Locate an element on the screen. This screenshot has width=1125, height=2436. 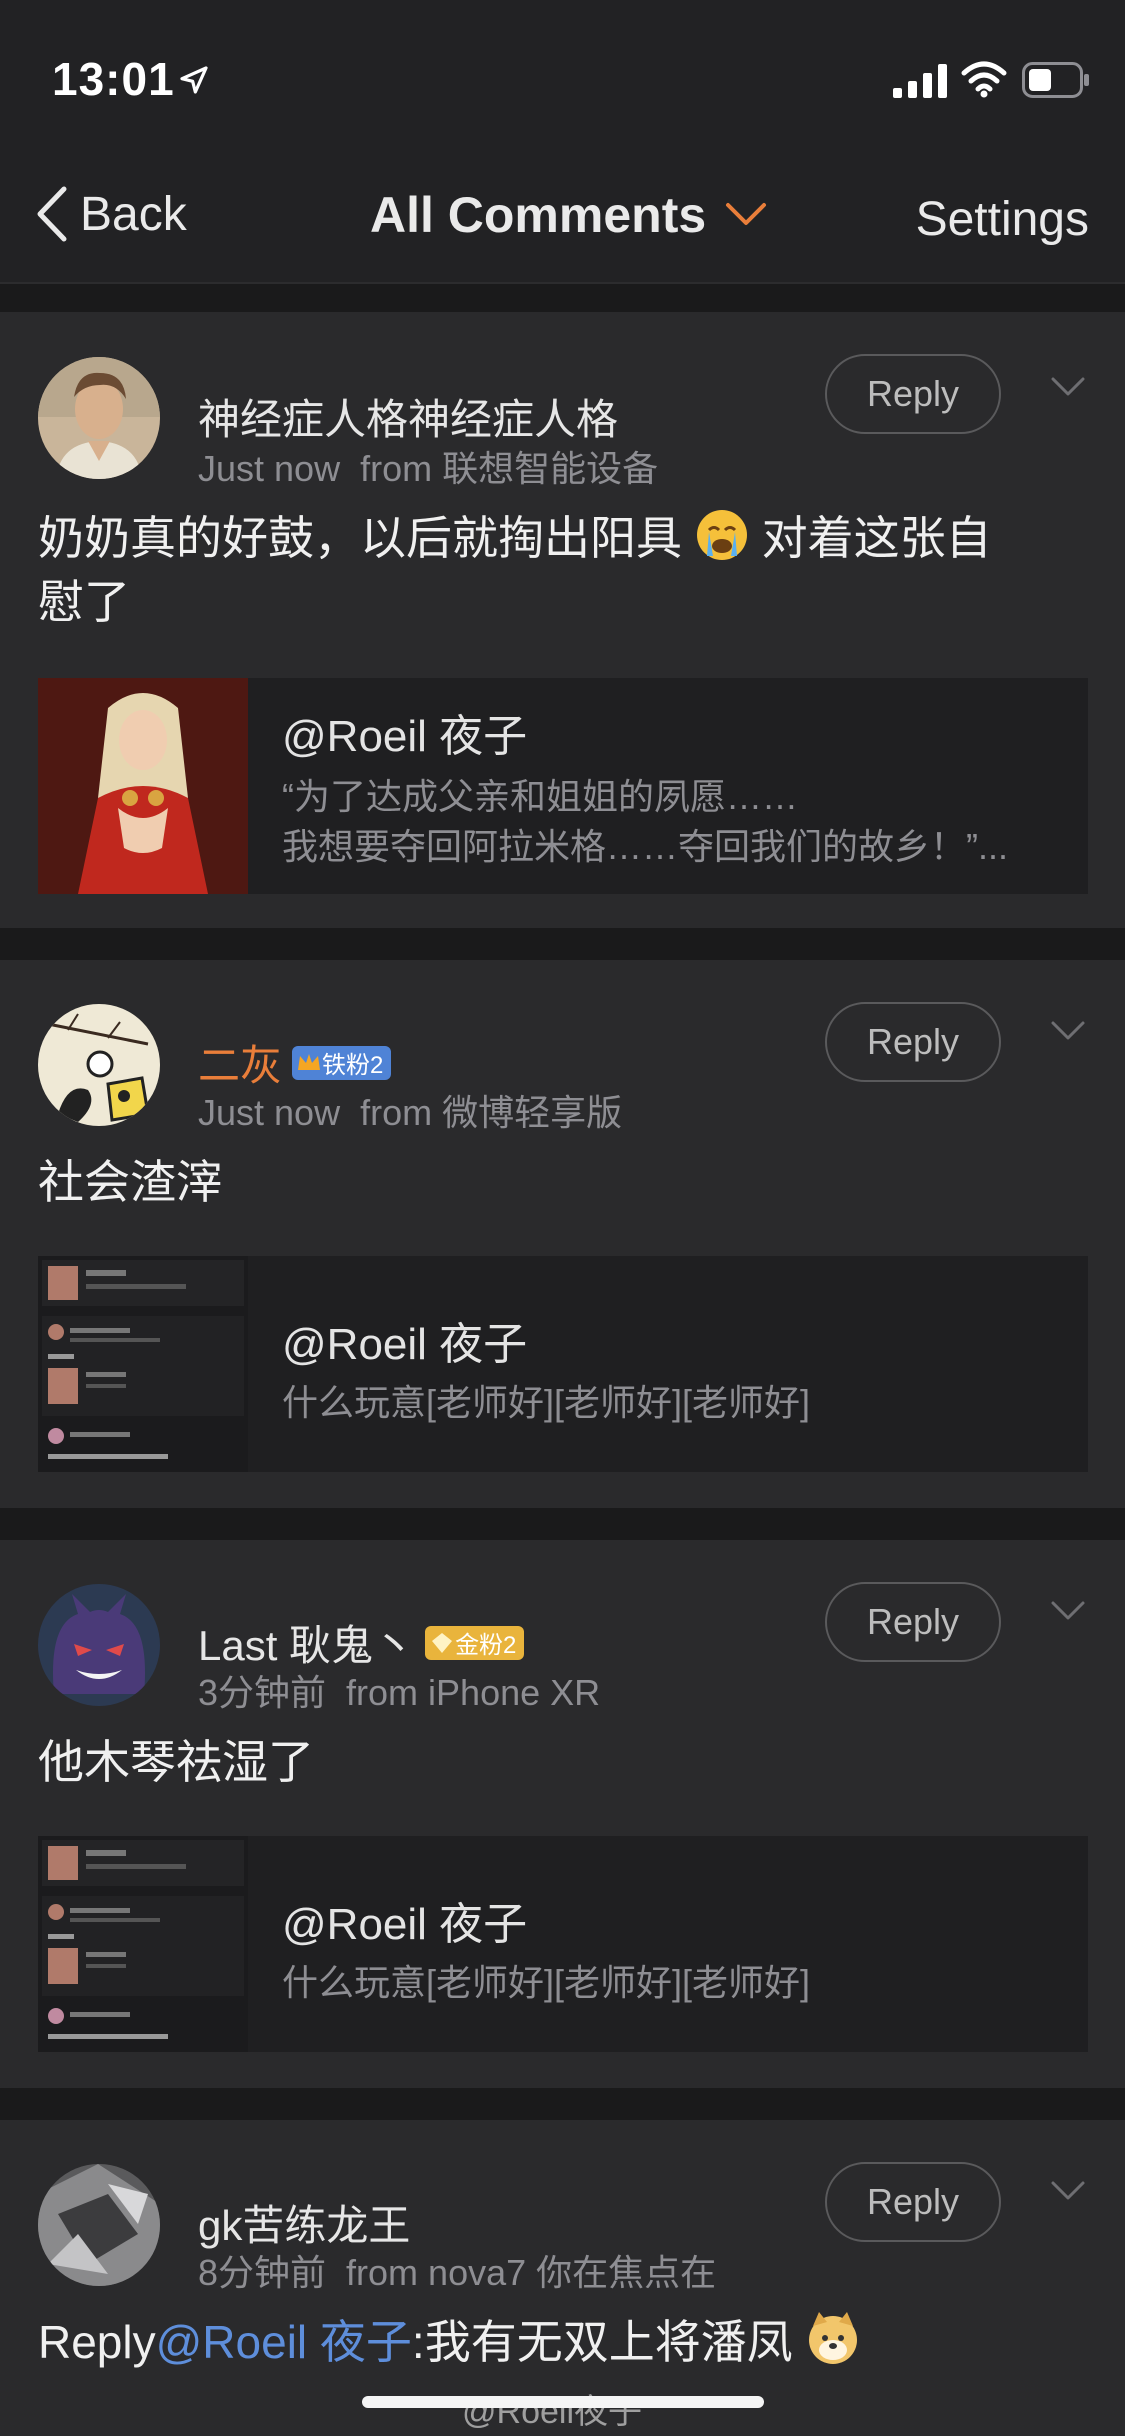
watermark: @Roeil夜子 is located at coordinates (552, 2412).